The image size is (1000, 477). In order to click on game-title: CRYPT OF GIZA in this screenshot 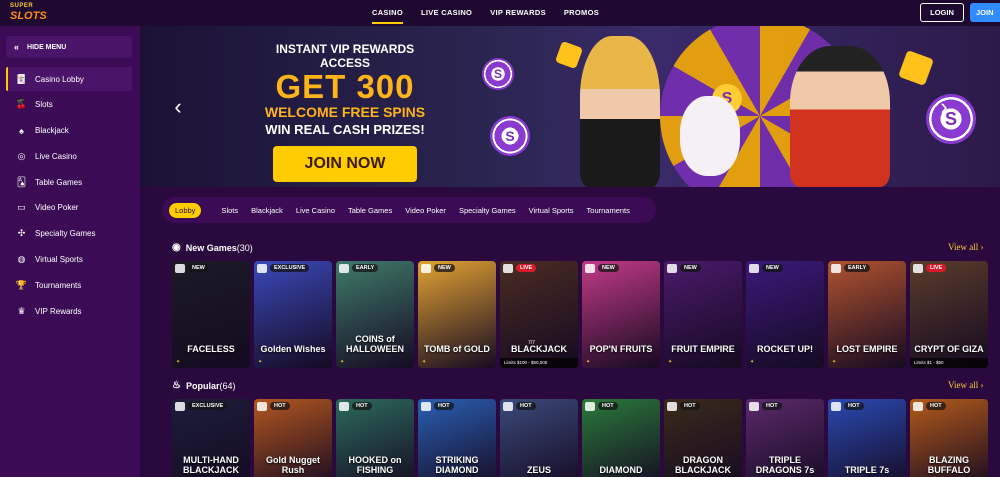, I will do `click(949, 349)`.